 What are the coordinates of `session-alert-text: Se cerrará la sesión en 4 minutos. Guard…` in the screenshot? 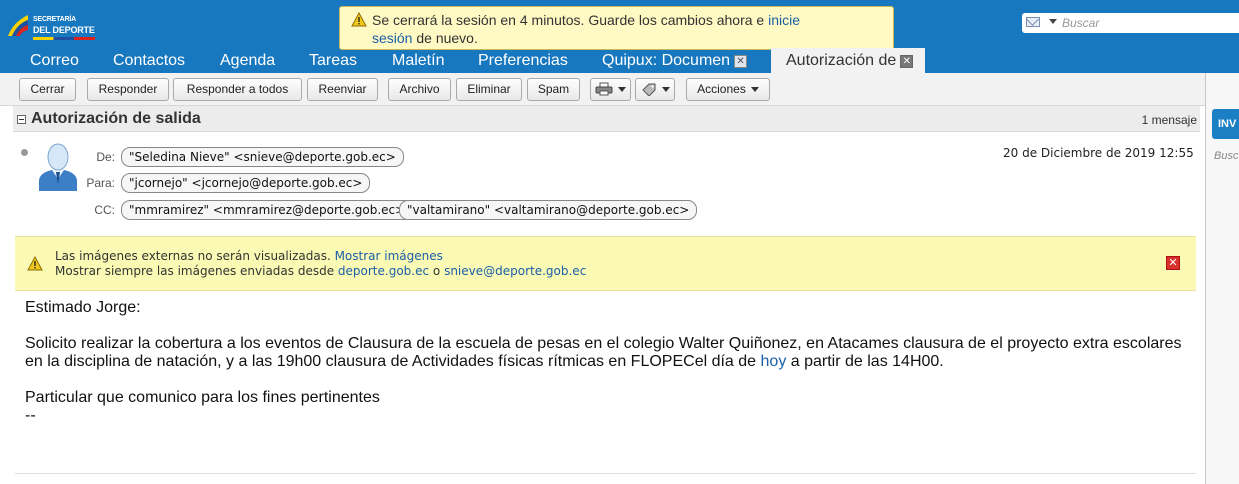 It's located at (570, 20).